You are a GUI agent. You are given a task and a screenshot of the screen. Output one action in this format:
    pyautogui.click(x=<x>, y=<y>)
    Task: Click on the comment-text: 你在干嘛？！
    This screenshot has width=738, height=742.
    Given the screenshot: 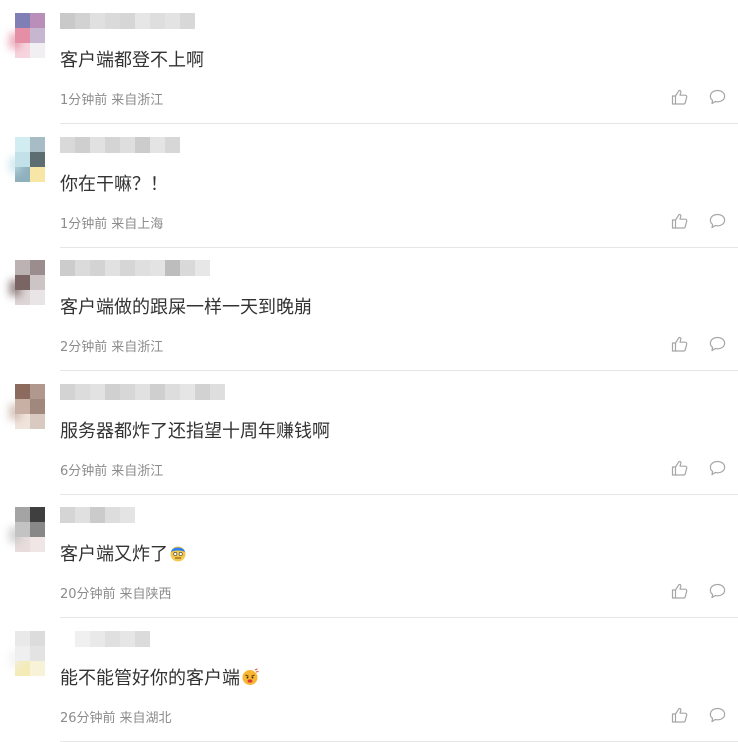 What is the action you would take?
    pyautogui.click(x=114, y=185)
    